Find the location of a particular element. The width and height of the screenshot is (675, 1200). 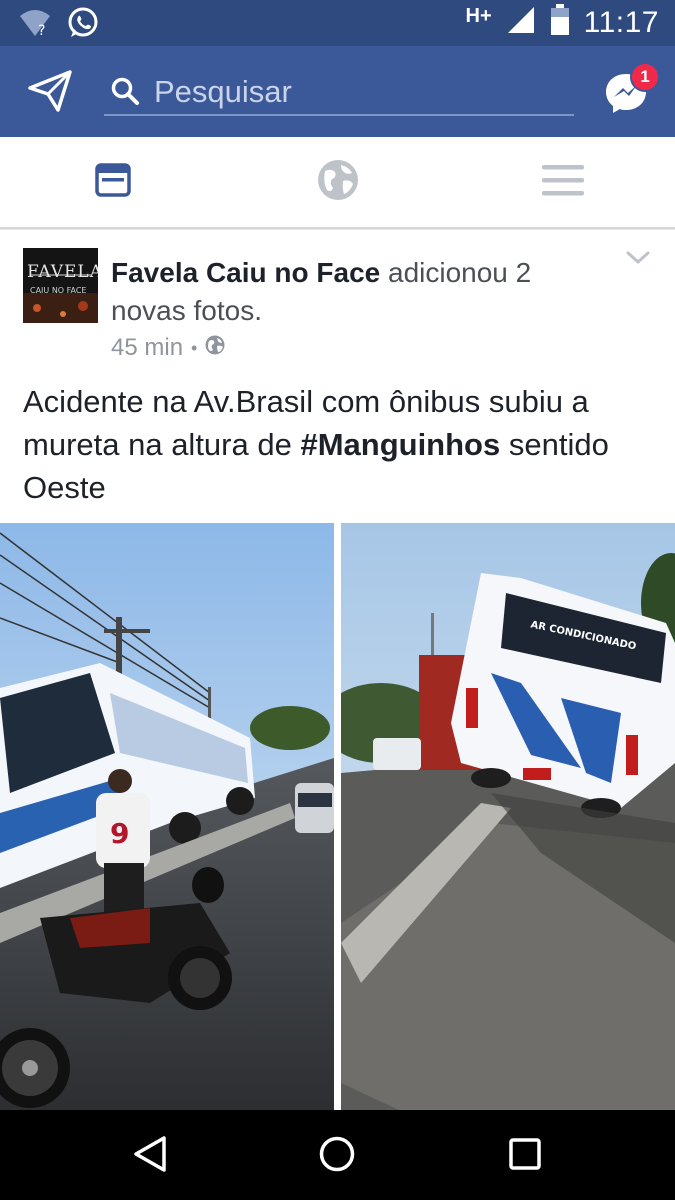

network-type: H+ is located at coordinates (478, 16).